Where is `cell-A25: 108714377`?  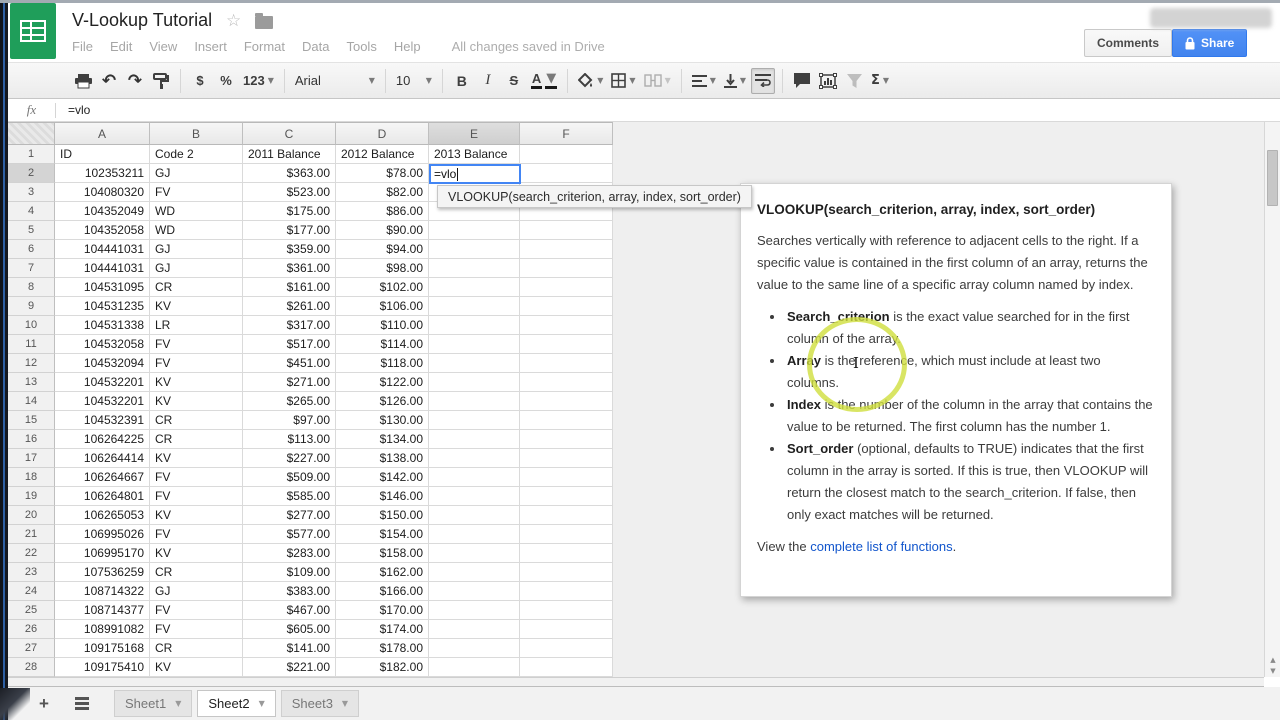 cell-A25: 108714377 is located at coordinates (102, 610).